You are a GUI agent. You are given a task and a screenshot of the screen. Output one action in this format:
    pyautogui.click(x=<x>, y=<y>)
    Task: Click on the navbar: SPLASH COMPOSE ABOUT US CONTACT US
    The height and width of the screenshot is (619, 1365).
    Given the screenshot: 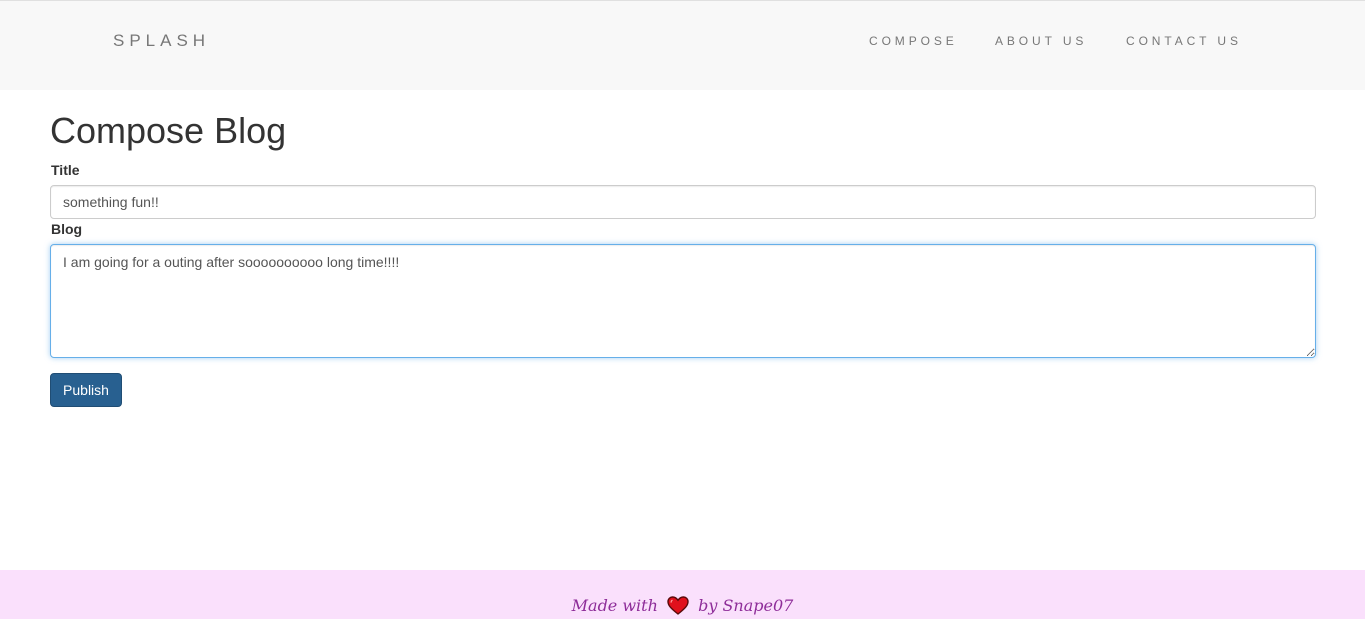 What is the action you would take?
    pyautogui.click(x=682, y=45)
    